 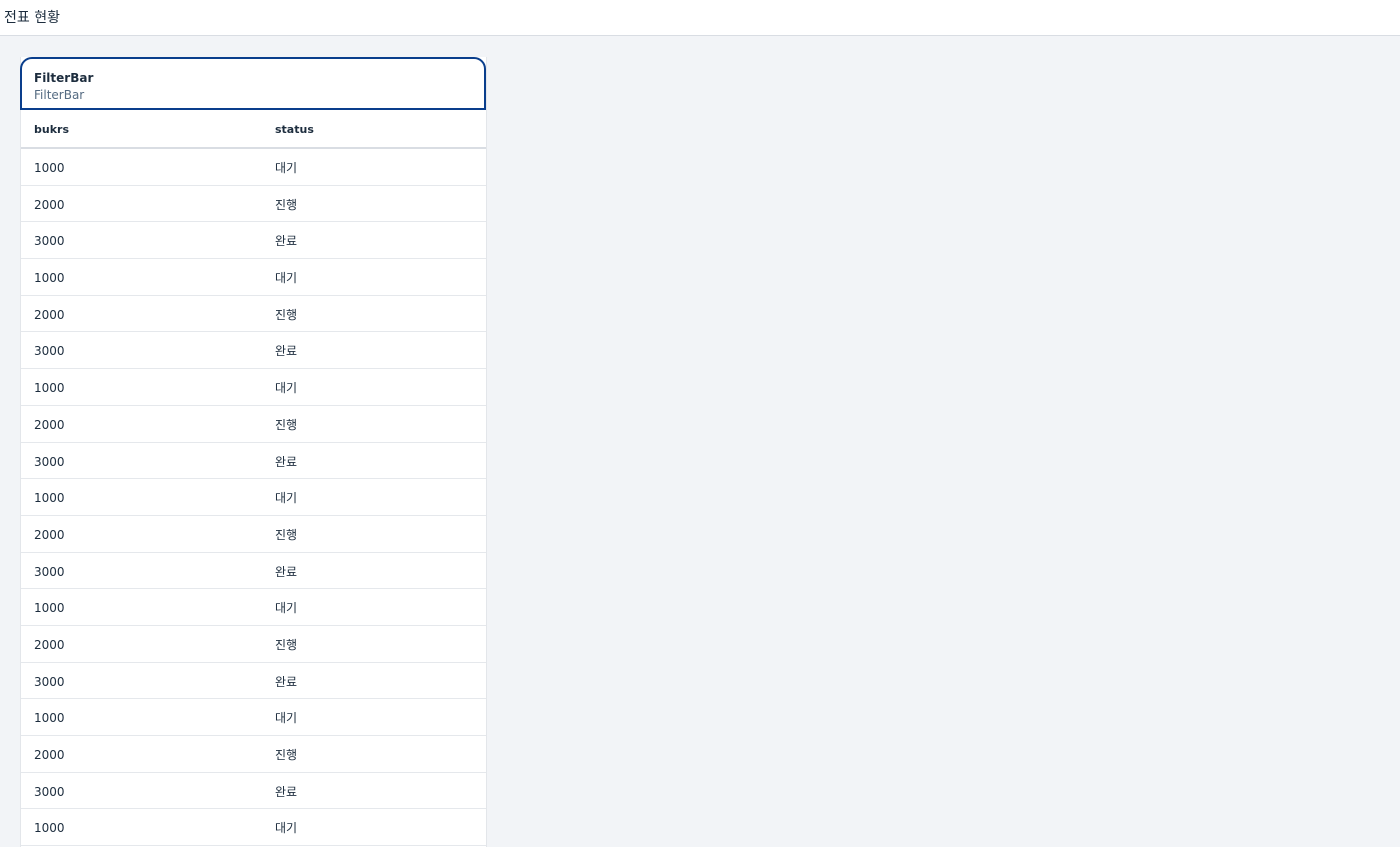 What do you see at coordinates (700, 18) in the screenshot?
I see `app-header: 전표 현황` at bounding box center [700, 18].